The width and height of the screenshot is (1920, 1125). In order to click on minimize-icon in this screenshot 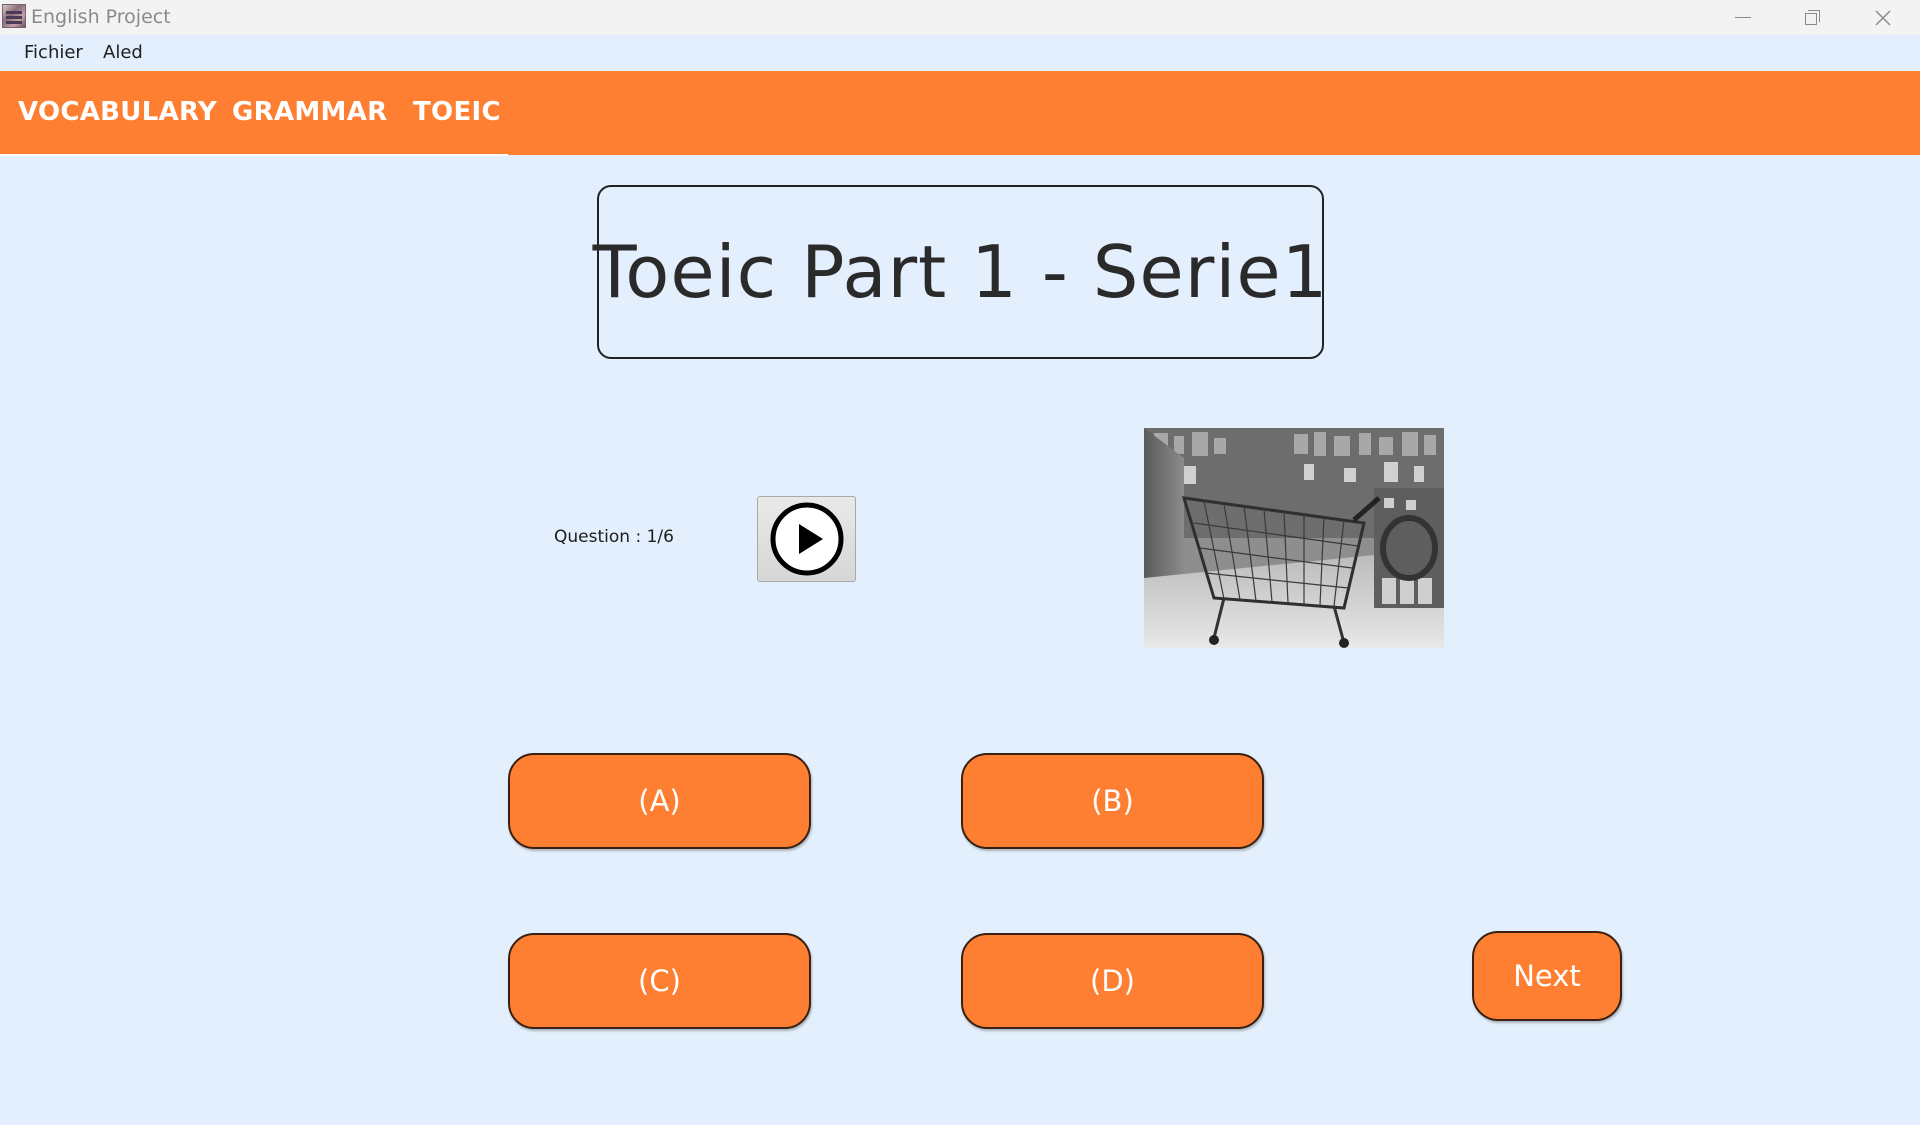, I will do `click(1743, 17)`.